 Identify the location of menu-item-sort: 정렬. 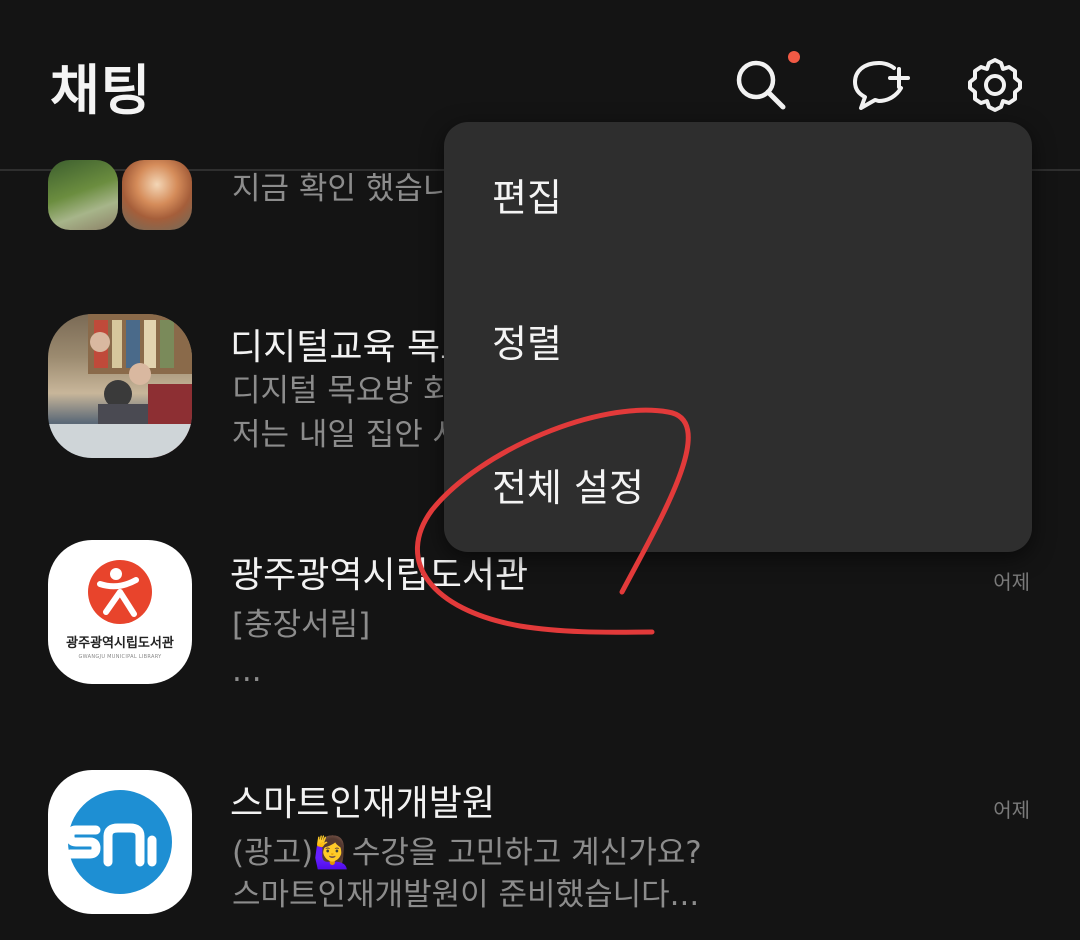
(738, 340).